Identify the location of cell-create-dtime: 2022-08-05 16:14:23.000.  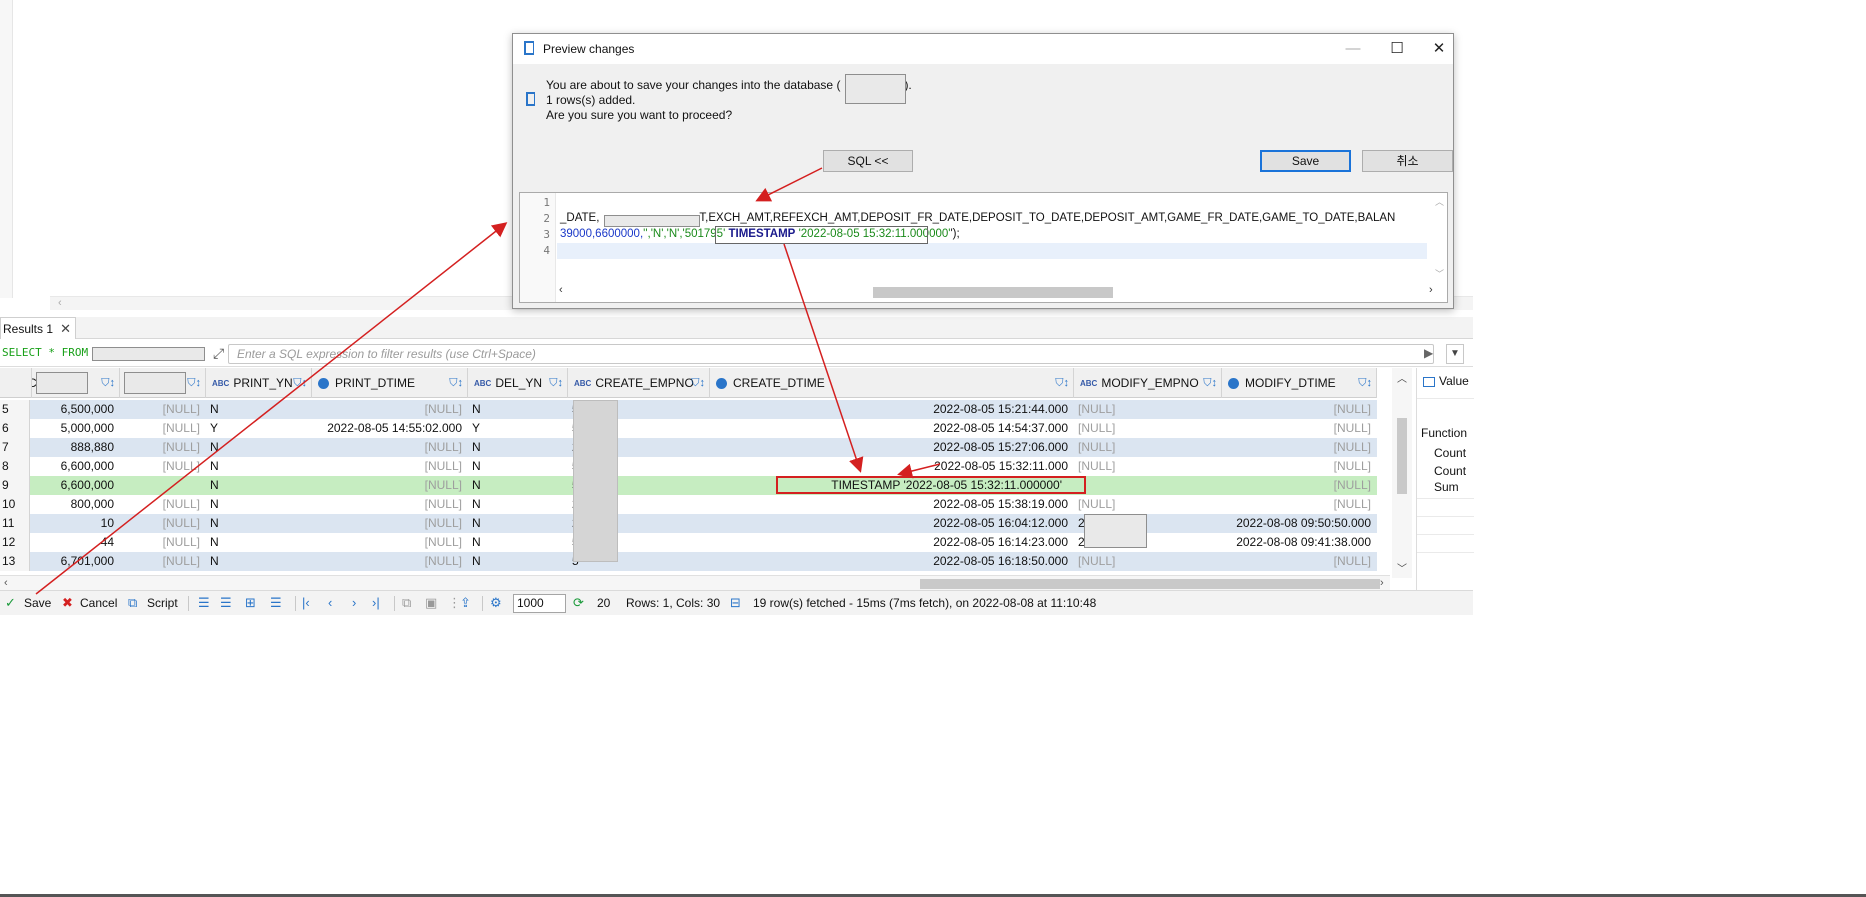
(892, 542).